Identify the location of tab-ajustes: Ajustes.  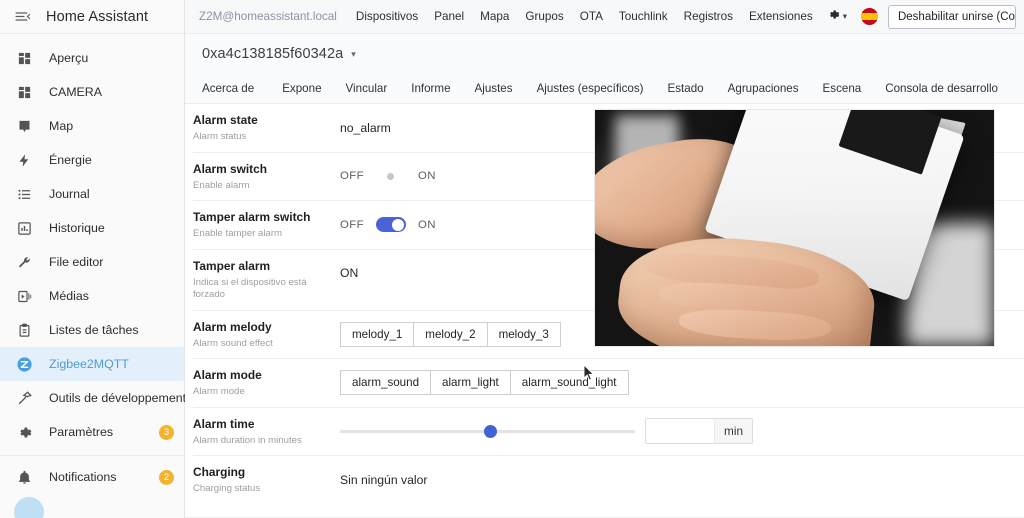
(494, 89).